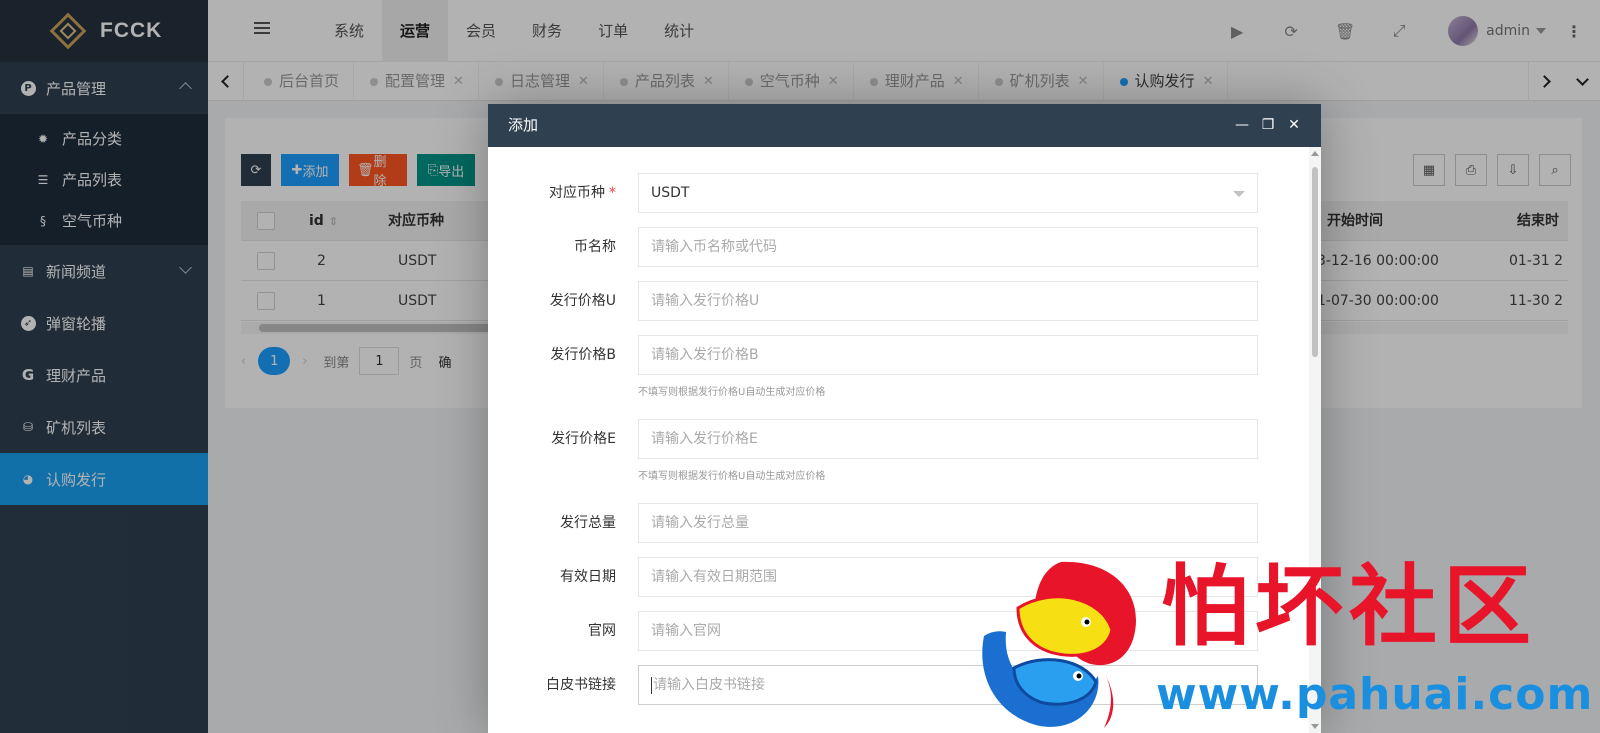  I want to click on field-label-whitepaper: 白皮书链接, so click(581, 685).